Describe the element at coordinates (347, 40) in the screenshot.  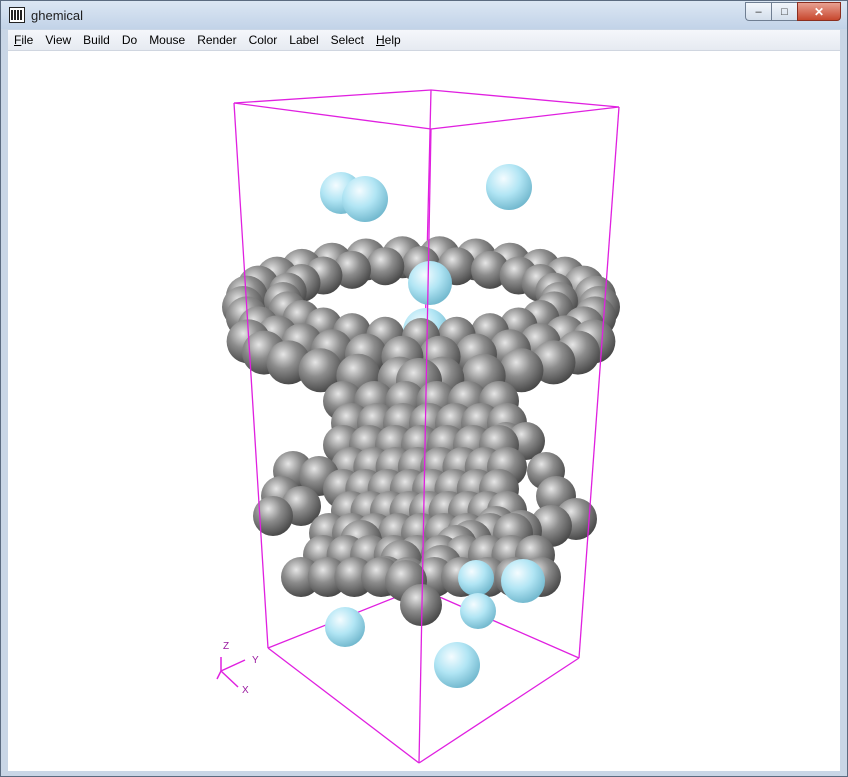
I see `menu-select: Select` at that location.